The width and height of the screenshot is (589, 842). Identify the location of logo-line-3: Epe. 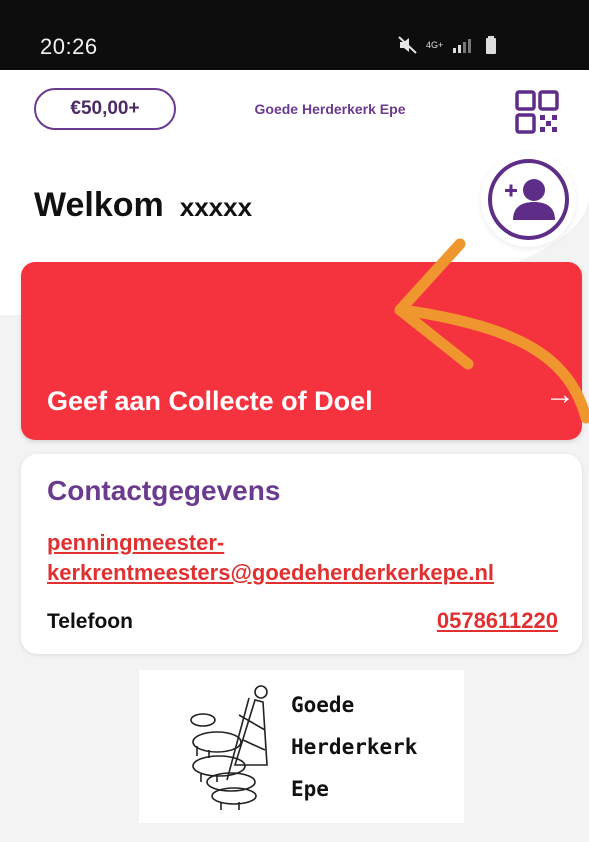
(310, 789).